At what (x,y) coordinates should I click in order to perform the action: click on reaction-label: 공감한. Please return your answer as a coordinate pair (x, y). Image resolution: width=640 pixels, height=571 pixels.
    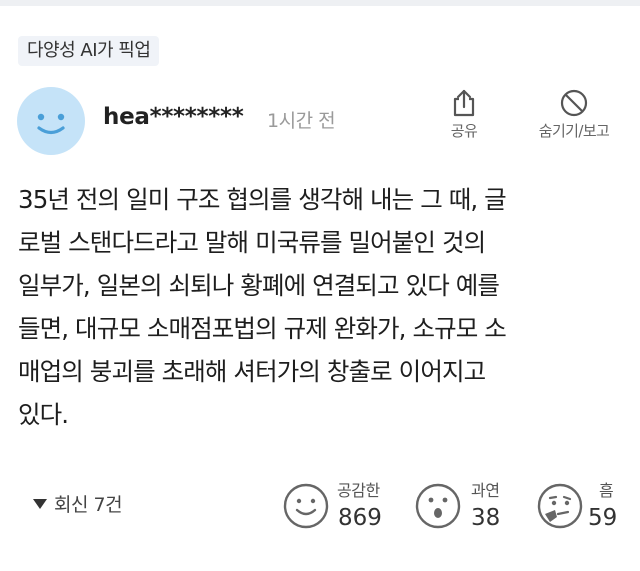
    Looking at the image, I should click on (358, 490).